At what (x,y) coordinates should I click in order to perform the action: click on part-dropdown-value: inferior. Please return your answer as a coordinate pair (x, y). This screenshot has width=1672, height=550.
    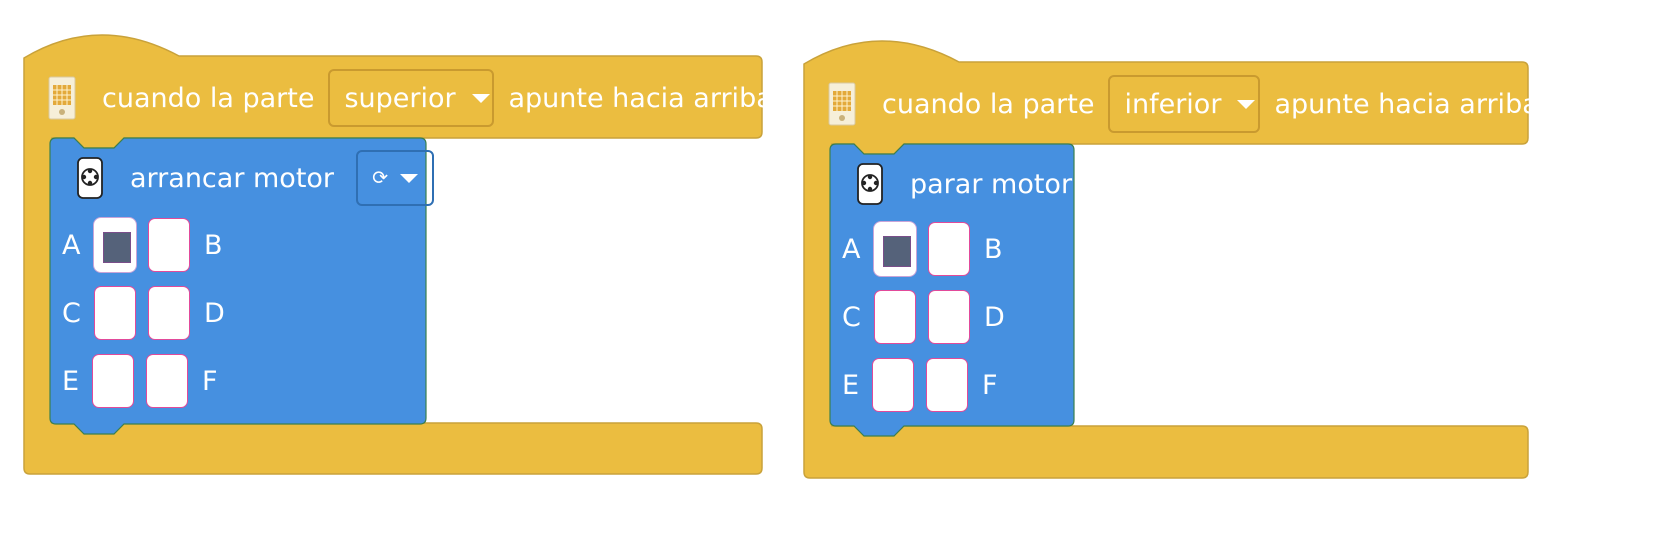
    Looking at the image, I should click on (1173, 104).